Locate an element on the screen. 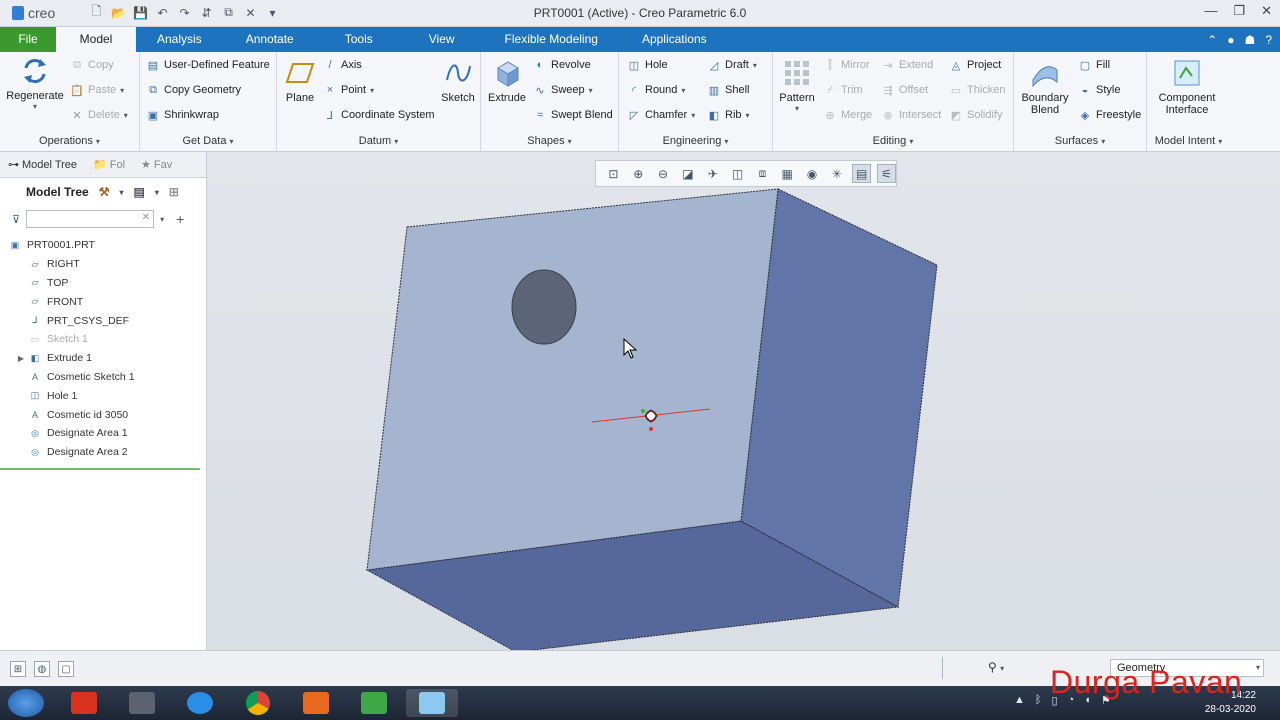 The image size is (1280, 720). repaint-icon: ◪ is located at coordinates (687, 173).